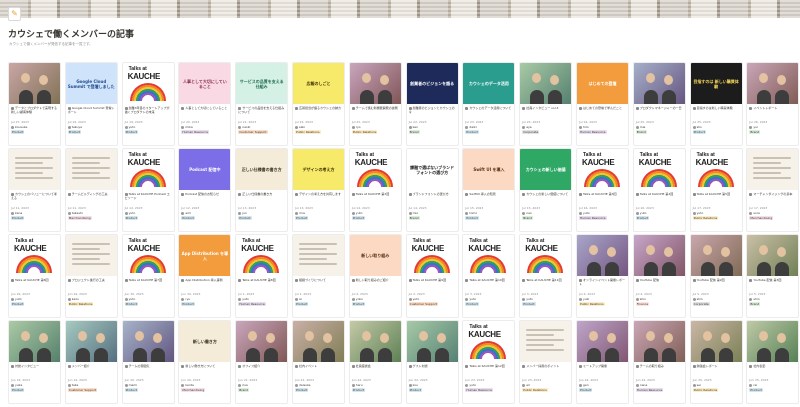 The height and width of the screenshot is (407, 800). I want to click on card-title: Talks at KAUCHE 第11回, so click(545, 284).